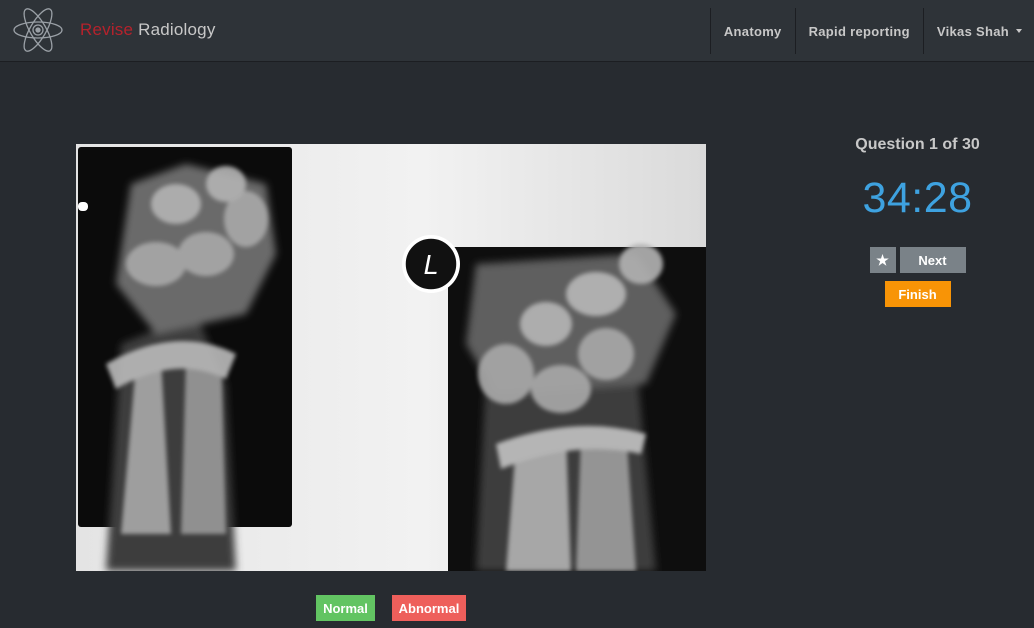 Image resolution: width=1034 pixels, height=628 pixels. I want to click on brand-link: Revise Radiology, so click(113, 30).